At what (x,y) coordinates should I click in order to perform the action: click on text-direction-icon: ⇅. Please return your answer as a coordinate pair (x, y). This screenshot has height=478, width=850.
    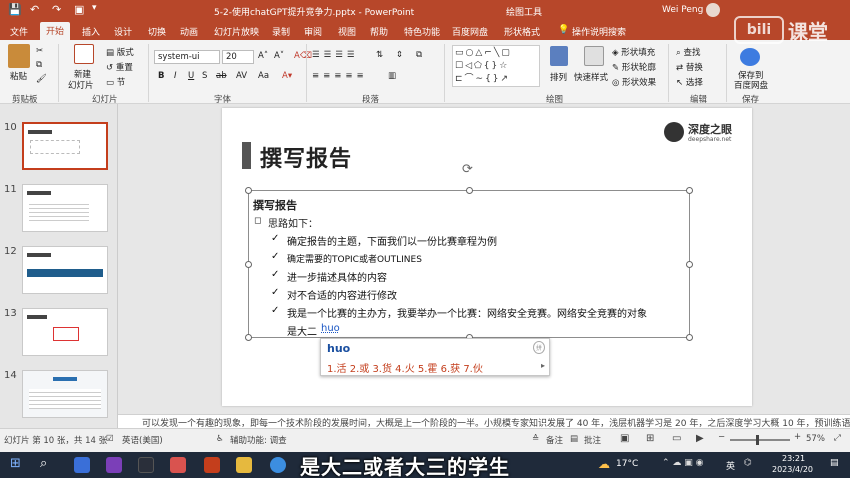
    Looking at the image, I should click on (379, 55).